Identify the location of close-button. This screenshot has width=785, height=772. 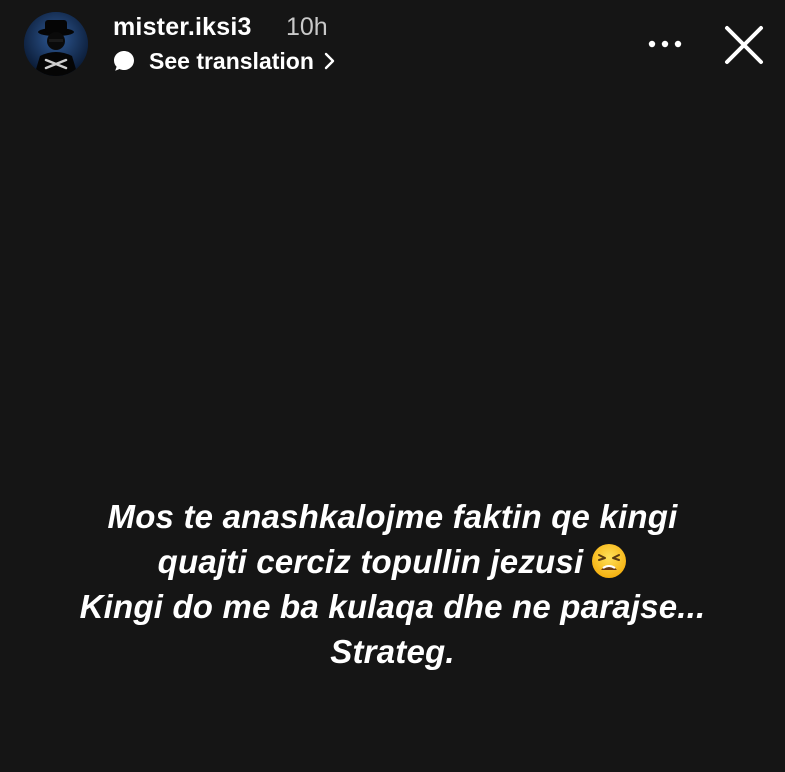
(744, 45).